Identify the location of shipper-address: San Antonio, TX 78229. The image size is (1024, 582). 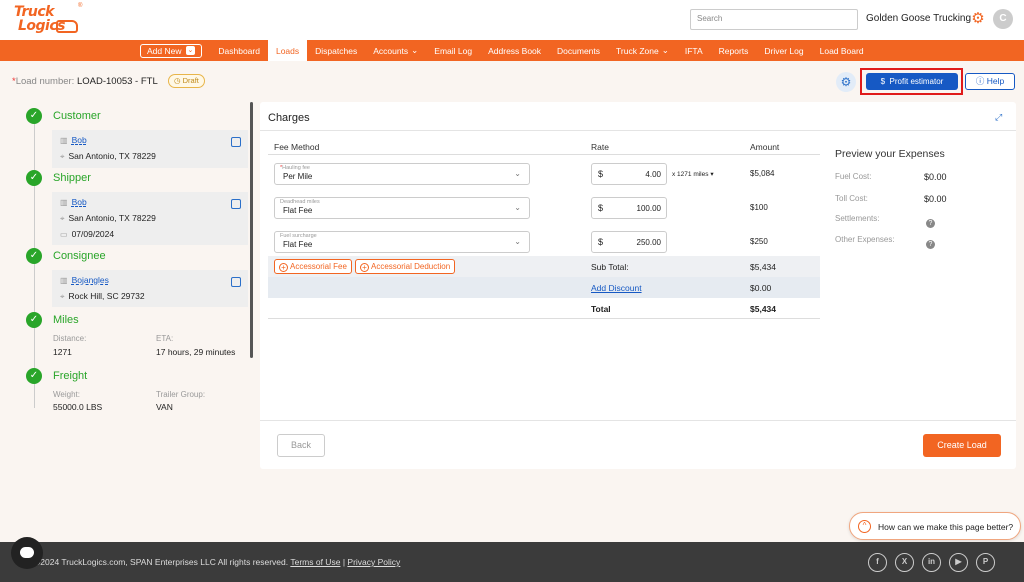
(112, 218).